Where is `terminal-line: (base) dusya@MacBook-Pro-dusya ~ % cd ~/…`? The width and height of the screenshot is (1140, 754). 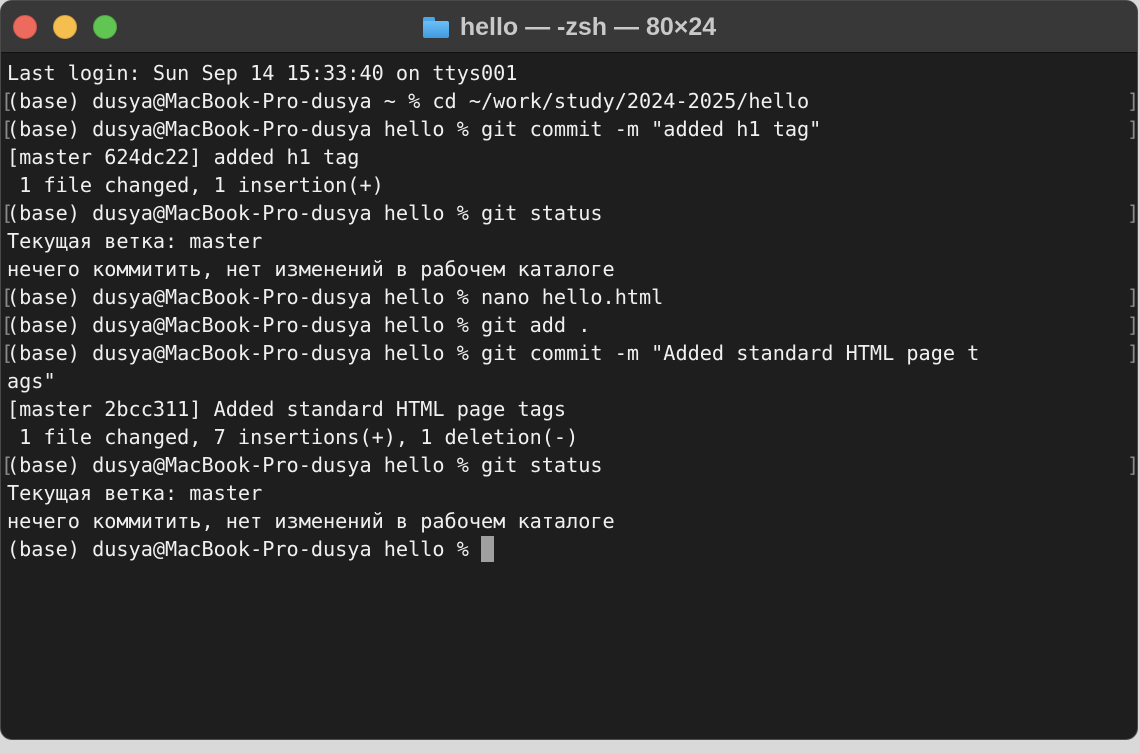 terminal-line: (base) dusya@MacBook-Pro-dusya ~ % cd ~/… is located at coordinates (569, 101).